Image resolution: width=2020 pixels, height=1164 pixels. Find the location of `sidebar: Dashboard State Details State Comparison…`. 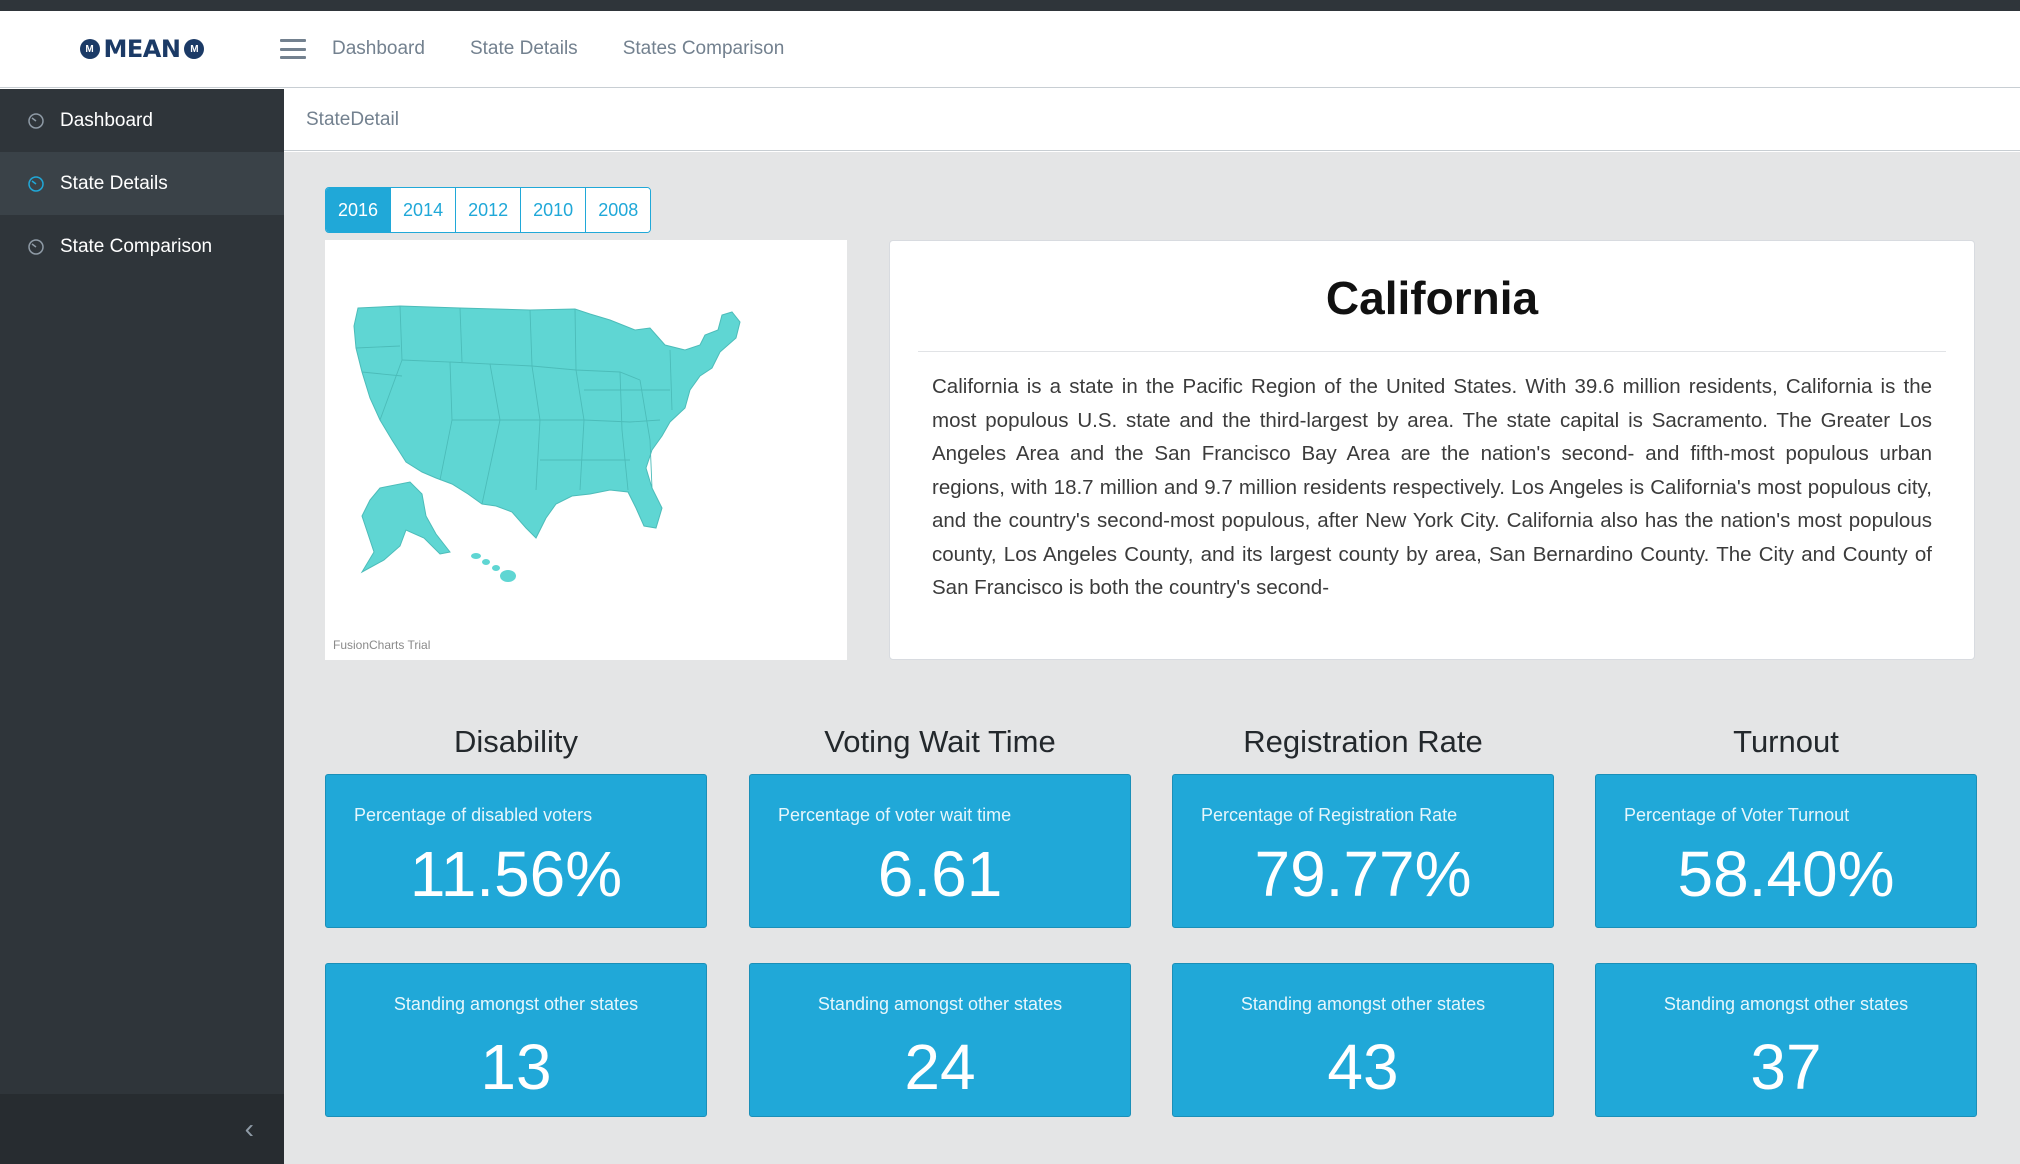

sidebar: Dashboard State Details State Comparison… is located at coordinates (142, 626).